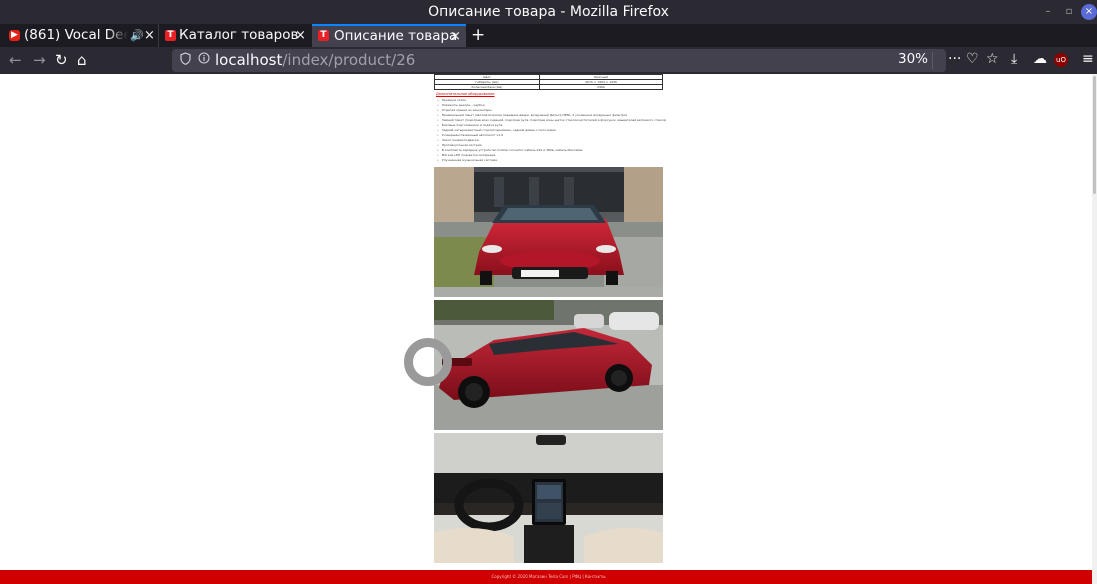  Describe the element at coordinates (954, 59) in the screenshot. I see `page-actions-icon: ···` at that location.